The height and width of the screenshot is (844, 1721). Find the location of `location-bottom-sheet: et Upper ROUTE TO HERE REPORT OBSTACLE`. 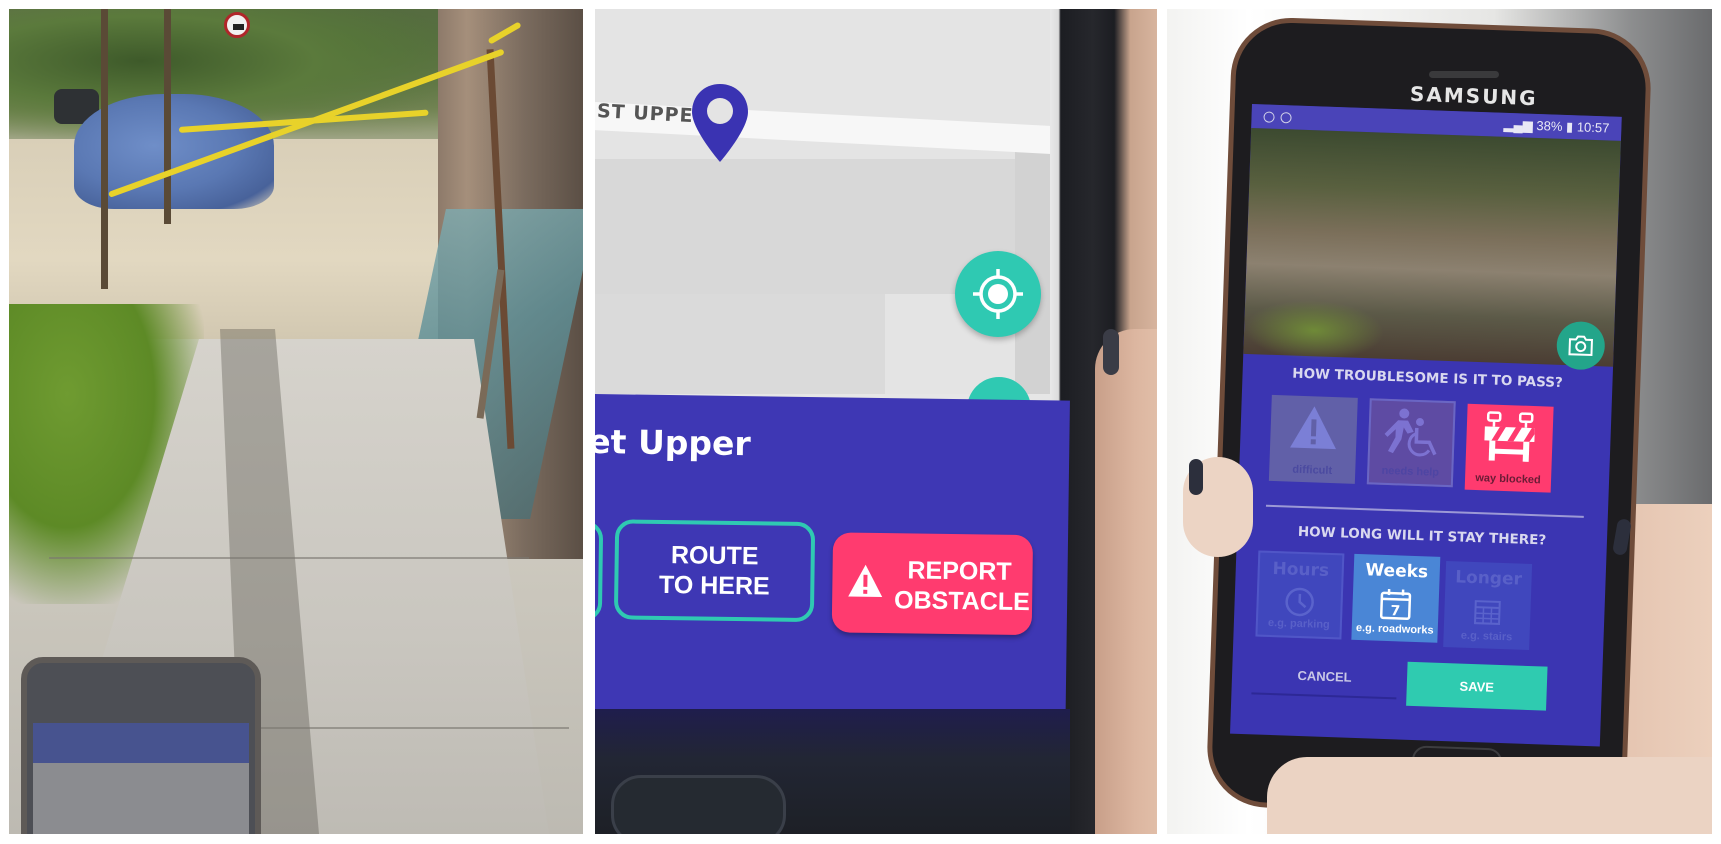

location-bottom-sheet: et Upper ROUTE TO HERE REPORT OBSTACLE is located at coordinates (832, 558).